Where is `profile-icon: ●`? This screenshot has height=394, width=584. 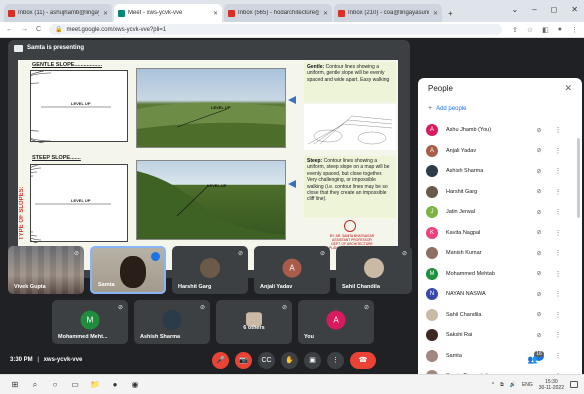 profile-icon: ● is located at coordinates (560, 30).